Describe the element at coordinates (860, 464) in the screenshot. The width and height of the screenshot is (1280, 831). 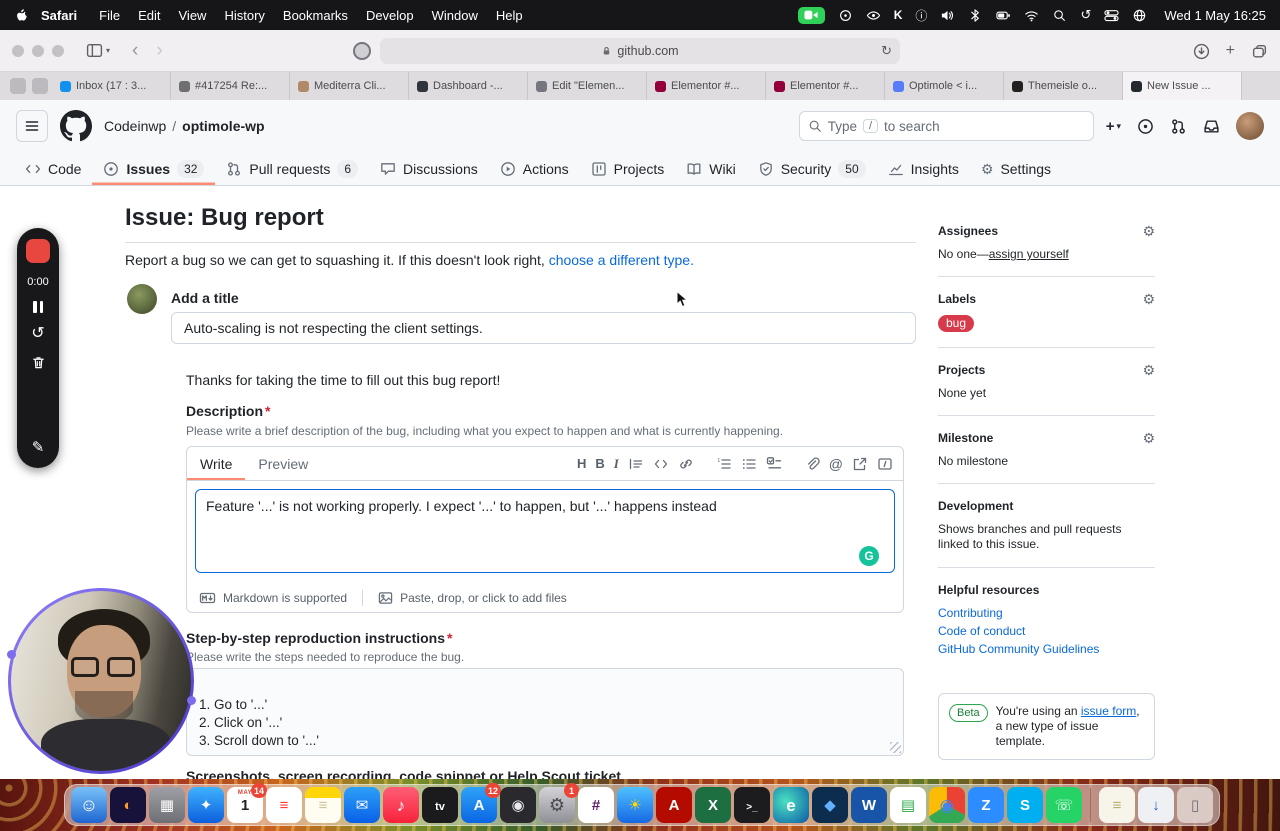
I see `cross-reference-icon` at that location.